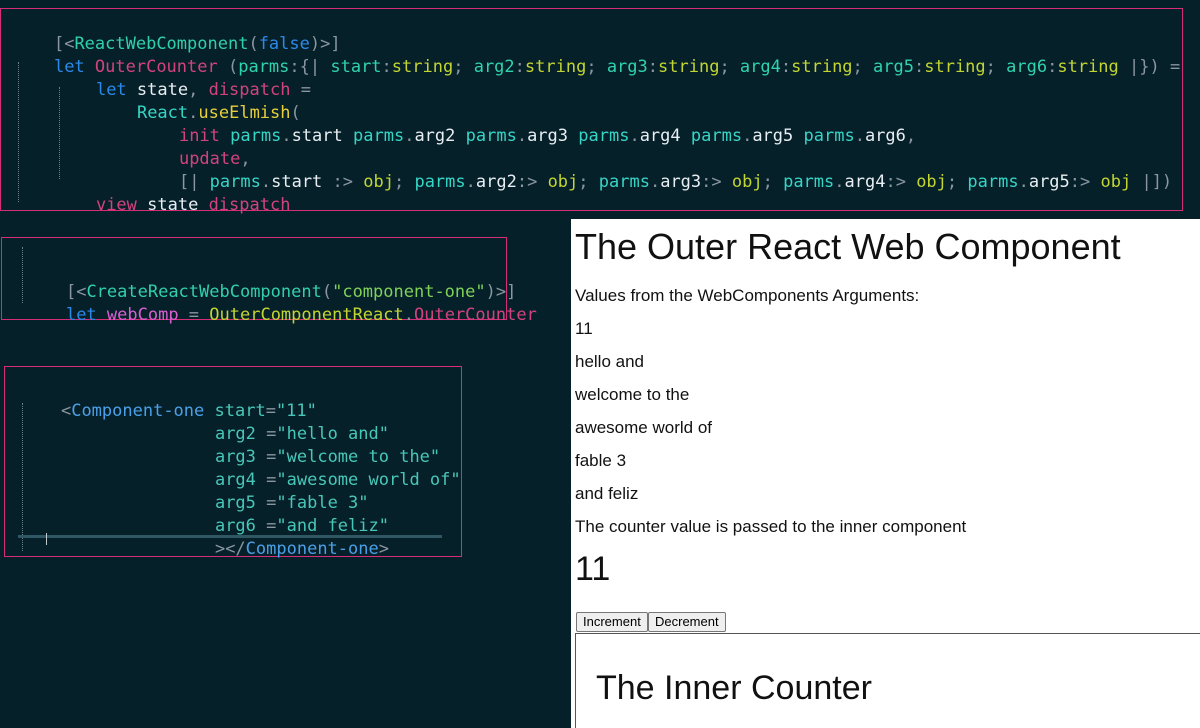 The image size is (1200, 728). Describe the element at coordinates (848, 246) in the screenshot. I see `page-title: The Outer React Web Component` at that location.